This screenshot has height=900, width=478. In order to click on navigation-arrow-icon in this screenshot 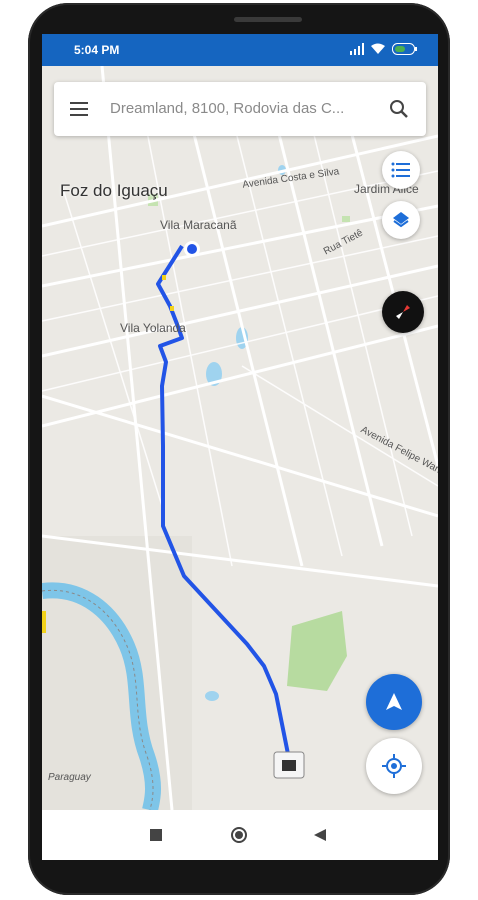, I will do `click(394, 701)`.